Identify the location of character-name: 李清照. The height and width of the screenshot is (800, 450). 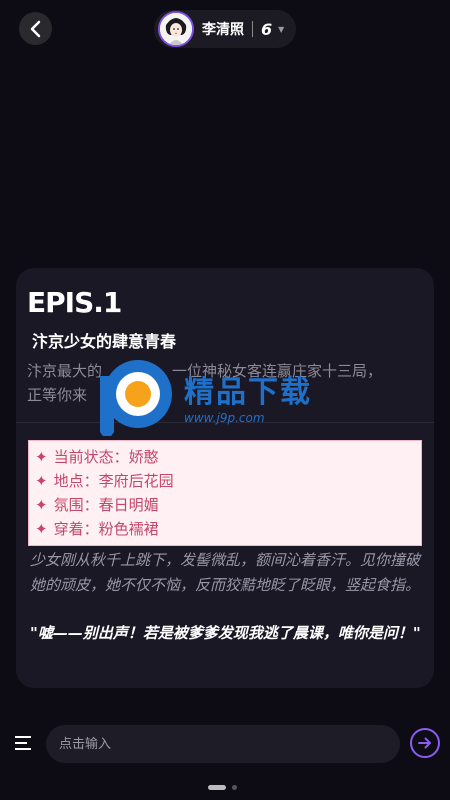
(223, 30).